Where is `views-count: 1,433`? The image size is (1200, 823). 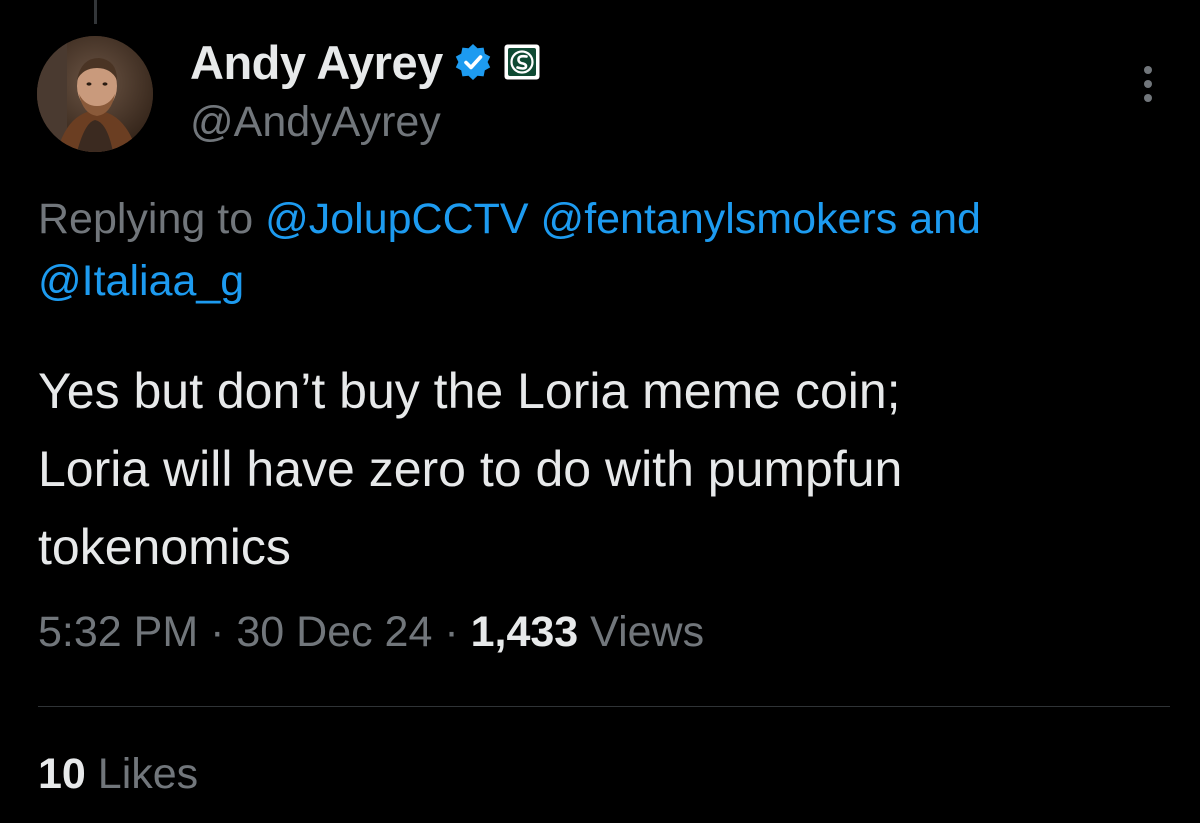
views-count: 1,433 is located at coordinates (525, 632).